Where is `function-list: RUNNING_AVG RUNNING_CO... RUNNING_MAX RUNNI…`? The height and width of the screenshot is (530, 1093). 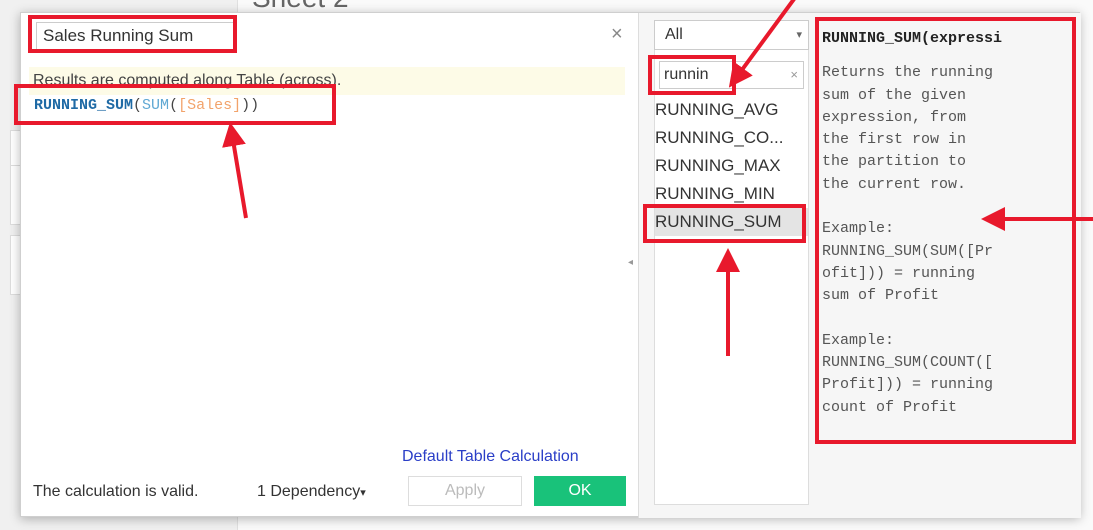 function-list: RUNNING_AVG RUNNING_CO... RUNNING_MAX RUNNI… is located at coordinates (731, 166).